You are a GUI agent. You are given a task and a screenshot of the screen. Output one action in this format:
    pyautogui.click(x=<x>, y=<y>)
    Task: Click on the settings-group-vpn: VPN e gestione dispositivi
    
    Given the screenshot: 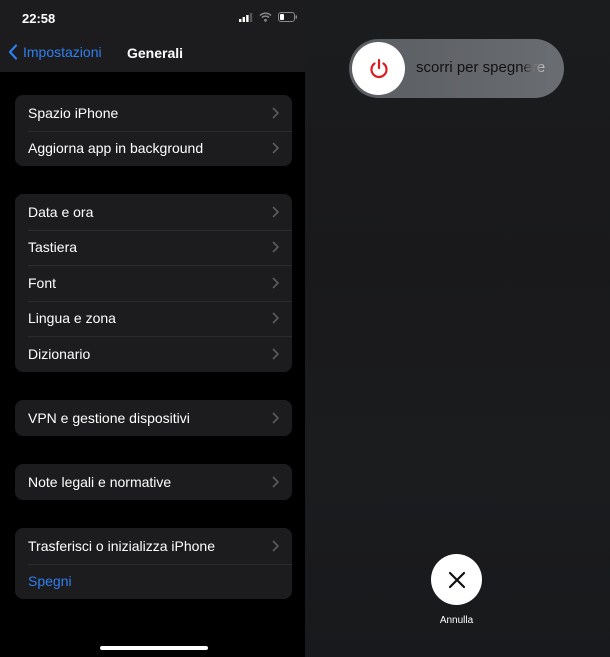 What is the action you would take?
    pyautogui.click(x=153, y=418)
    